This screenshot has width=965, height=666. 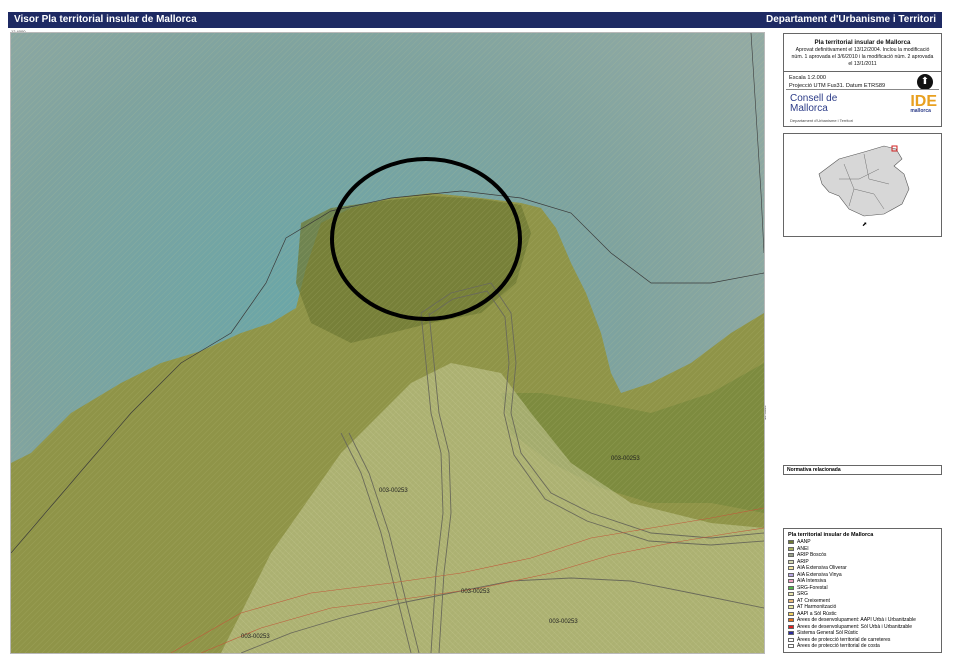 I want to click on compass-icon: ⬈, so click(x=864, y=225).